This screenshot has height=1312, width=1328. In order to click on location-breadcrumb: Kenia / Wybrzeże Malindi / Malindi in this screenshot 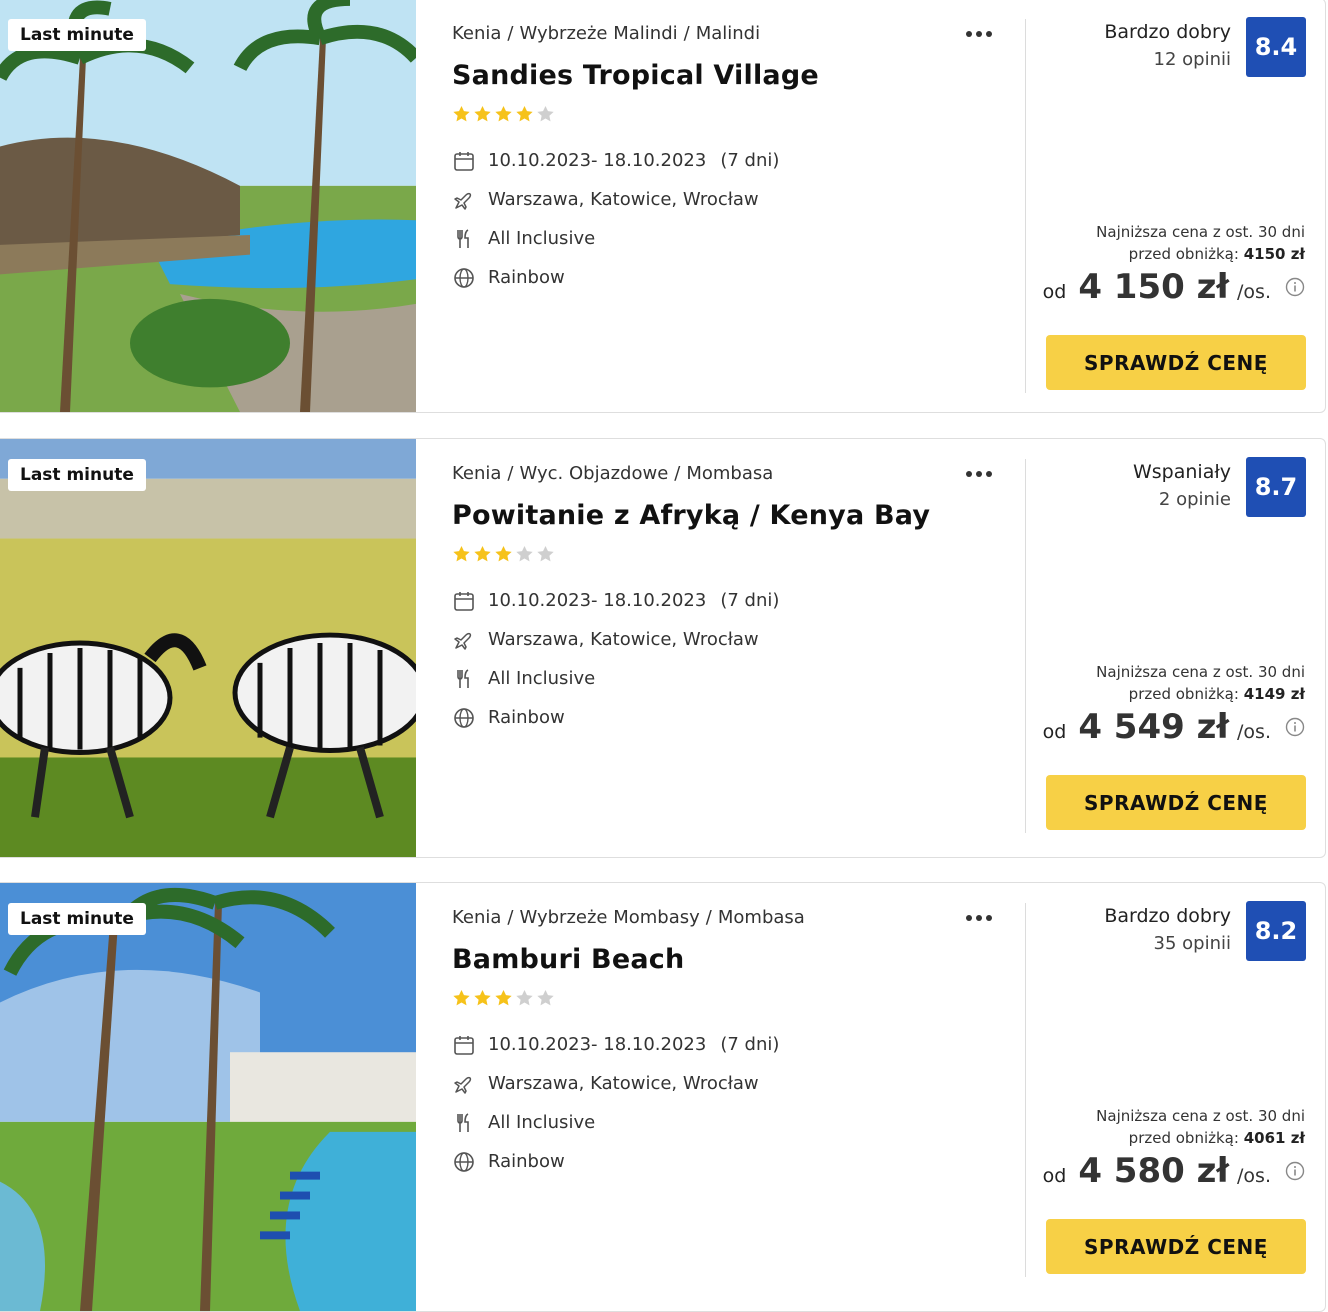, I will do `click(606, 33)`.